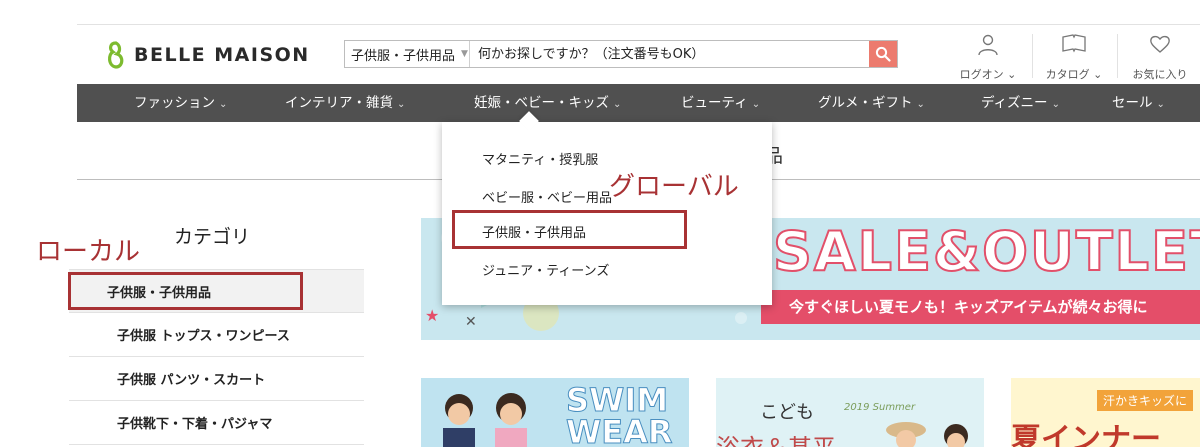 This screenshot has height=447, width=1200. I want to click on card-subtitle: 浴衣＆甚平, so click(776, 437).